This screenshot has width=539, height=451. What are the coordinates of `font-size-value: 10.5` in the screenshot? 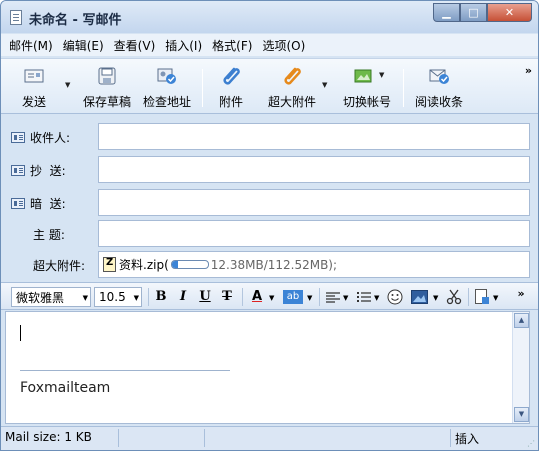 It's located at (112, 297).